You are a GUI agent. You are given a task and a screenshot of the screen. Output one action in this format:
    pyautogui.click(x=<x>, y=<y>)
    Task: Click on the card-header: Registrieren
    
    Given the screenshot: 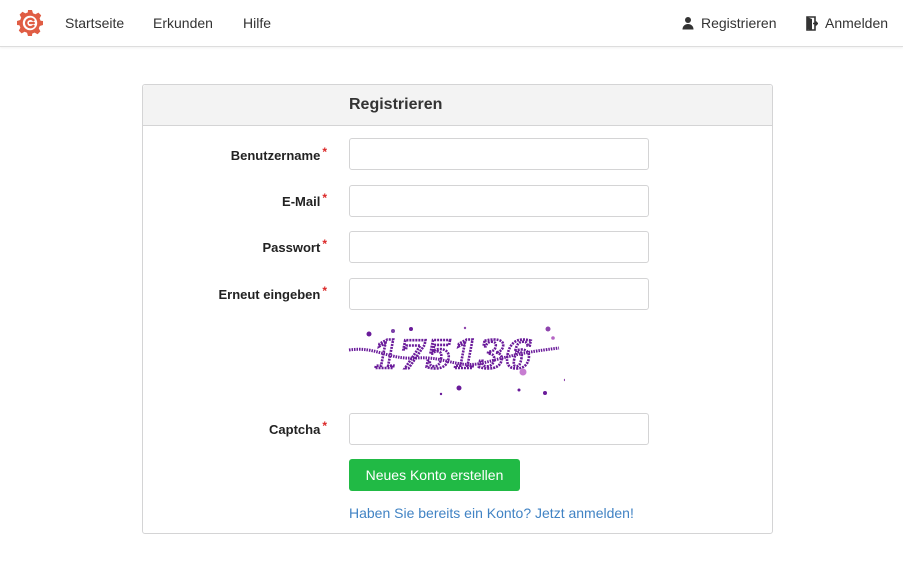 What is the action you would take?
    pyautogui.click(x=457, y=105)
    